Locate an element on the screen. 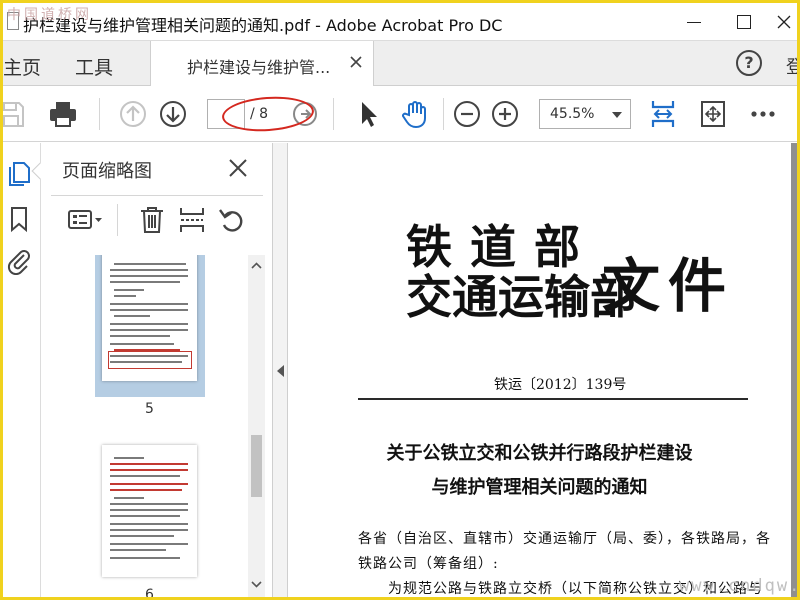 Image resolution: width=800 pixels, height=600 pixels. panel-title: 页面缩略图 is located at coordinates (107, 171).